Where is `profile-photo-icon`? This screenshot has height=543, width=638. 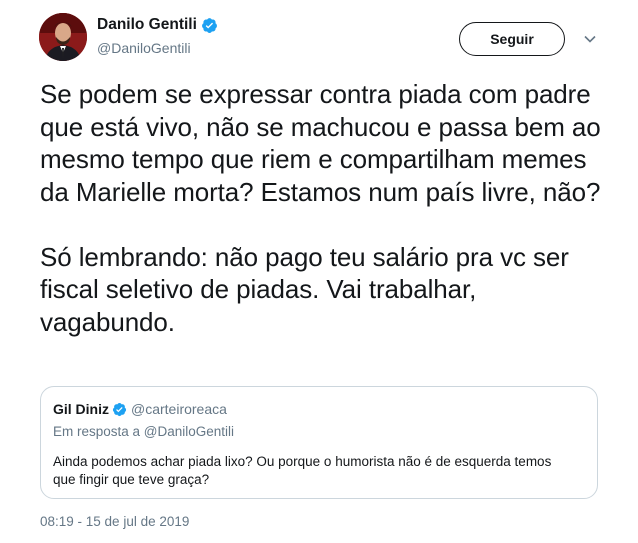
profile-photo-icon is located at coordinates (63, 37).